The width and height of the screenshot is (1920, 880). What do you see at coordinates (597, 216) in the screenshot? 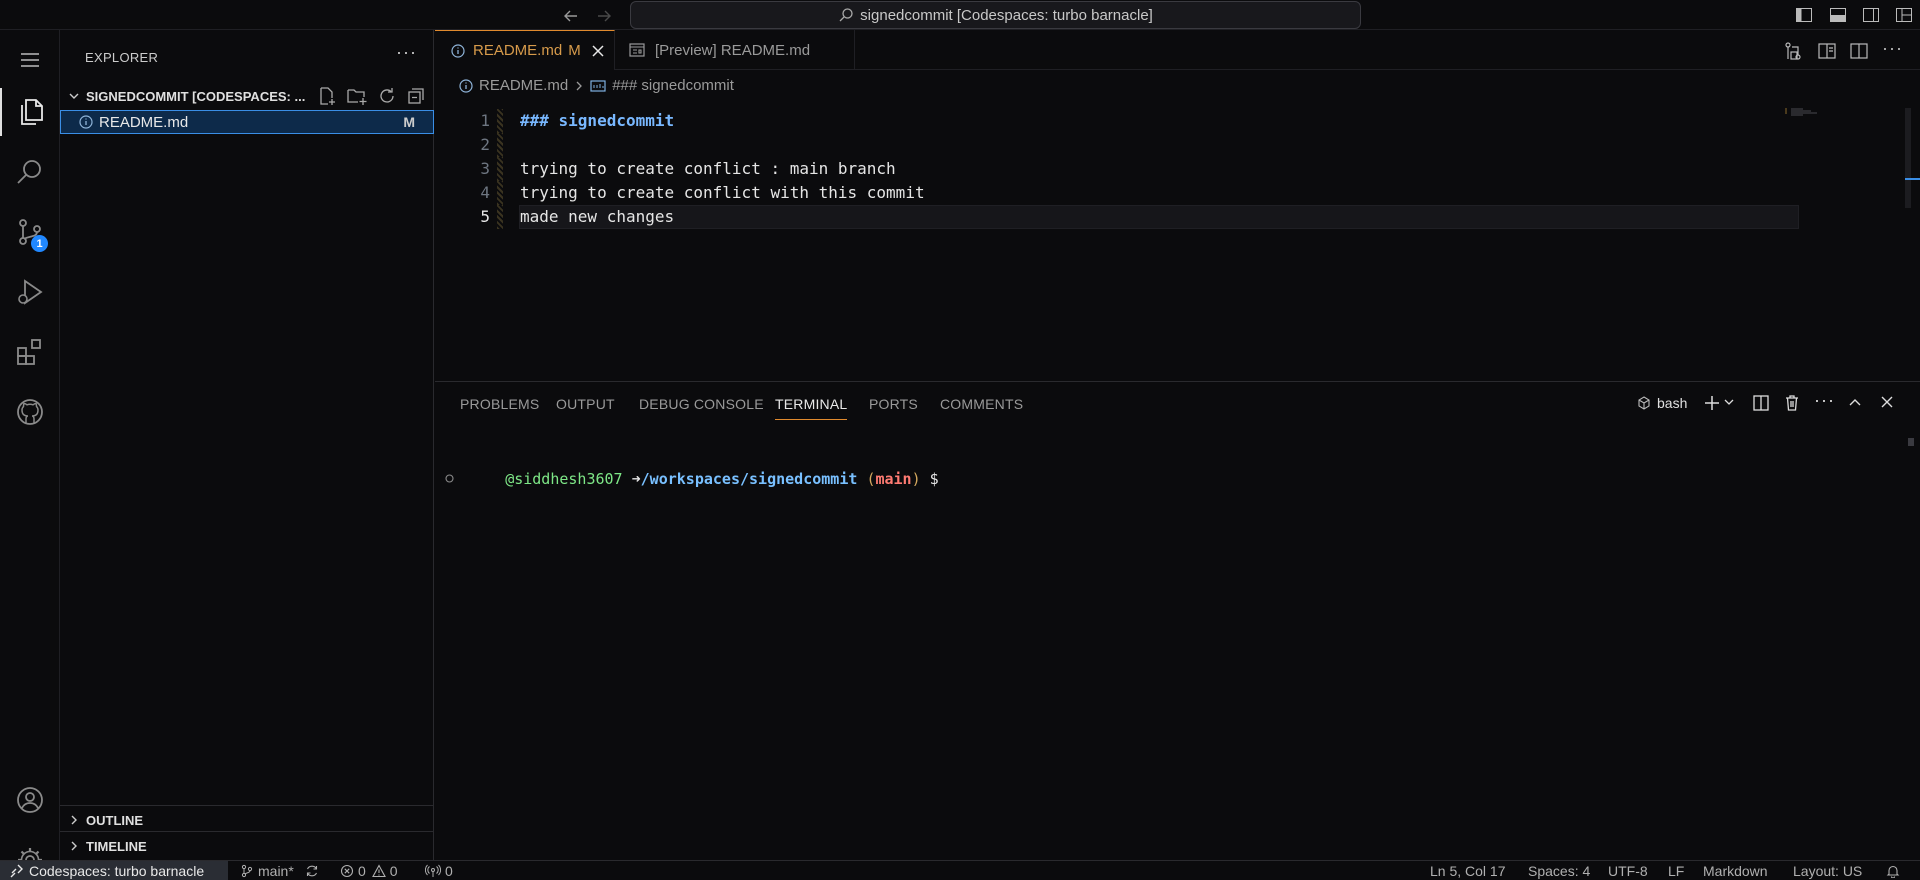
I see `line-text: made new changes` at bounding box center [597, 216].